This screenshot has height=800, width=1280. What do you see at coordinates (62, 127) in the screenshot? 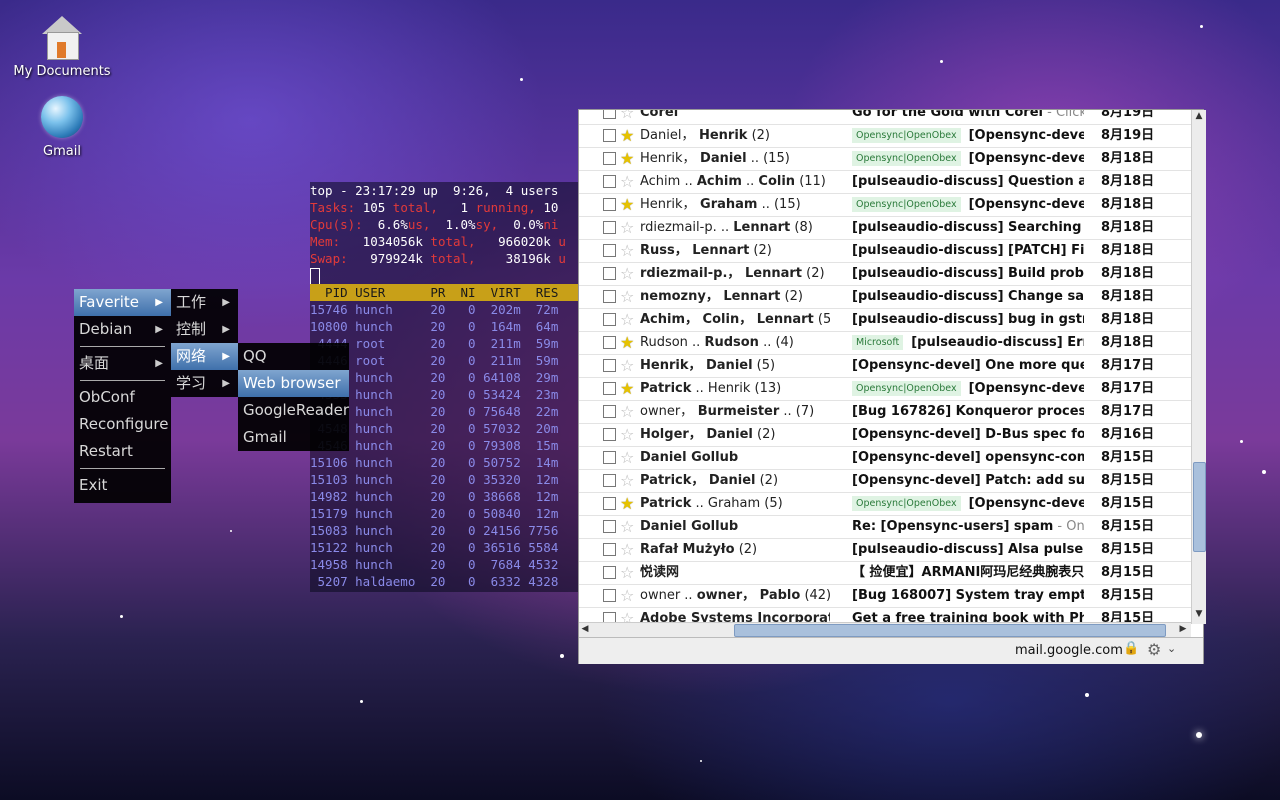
I see `desktop-icon-gmail: Gmail` at bounding box center [62, 127].